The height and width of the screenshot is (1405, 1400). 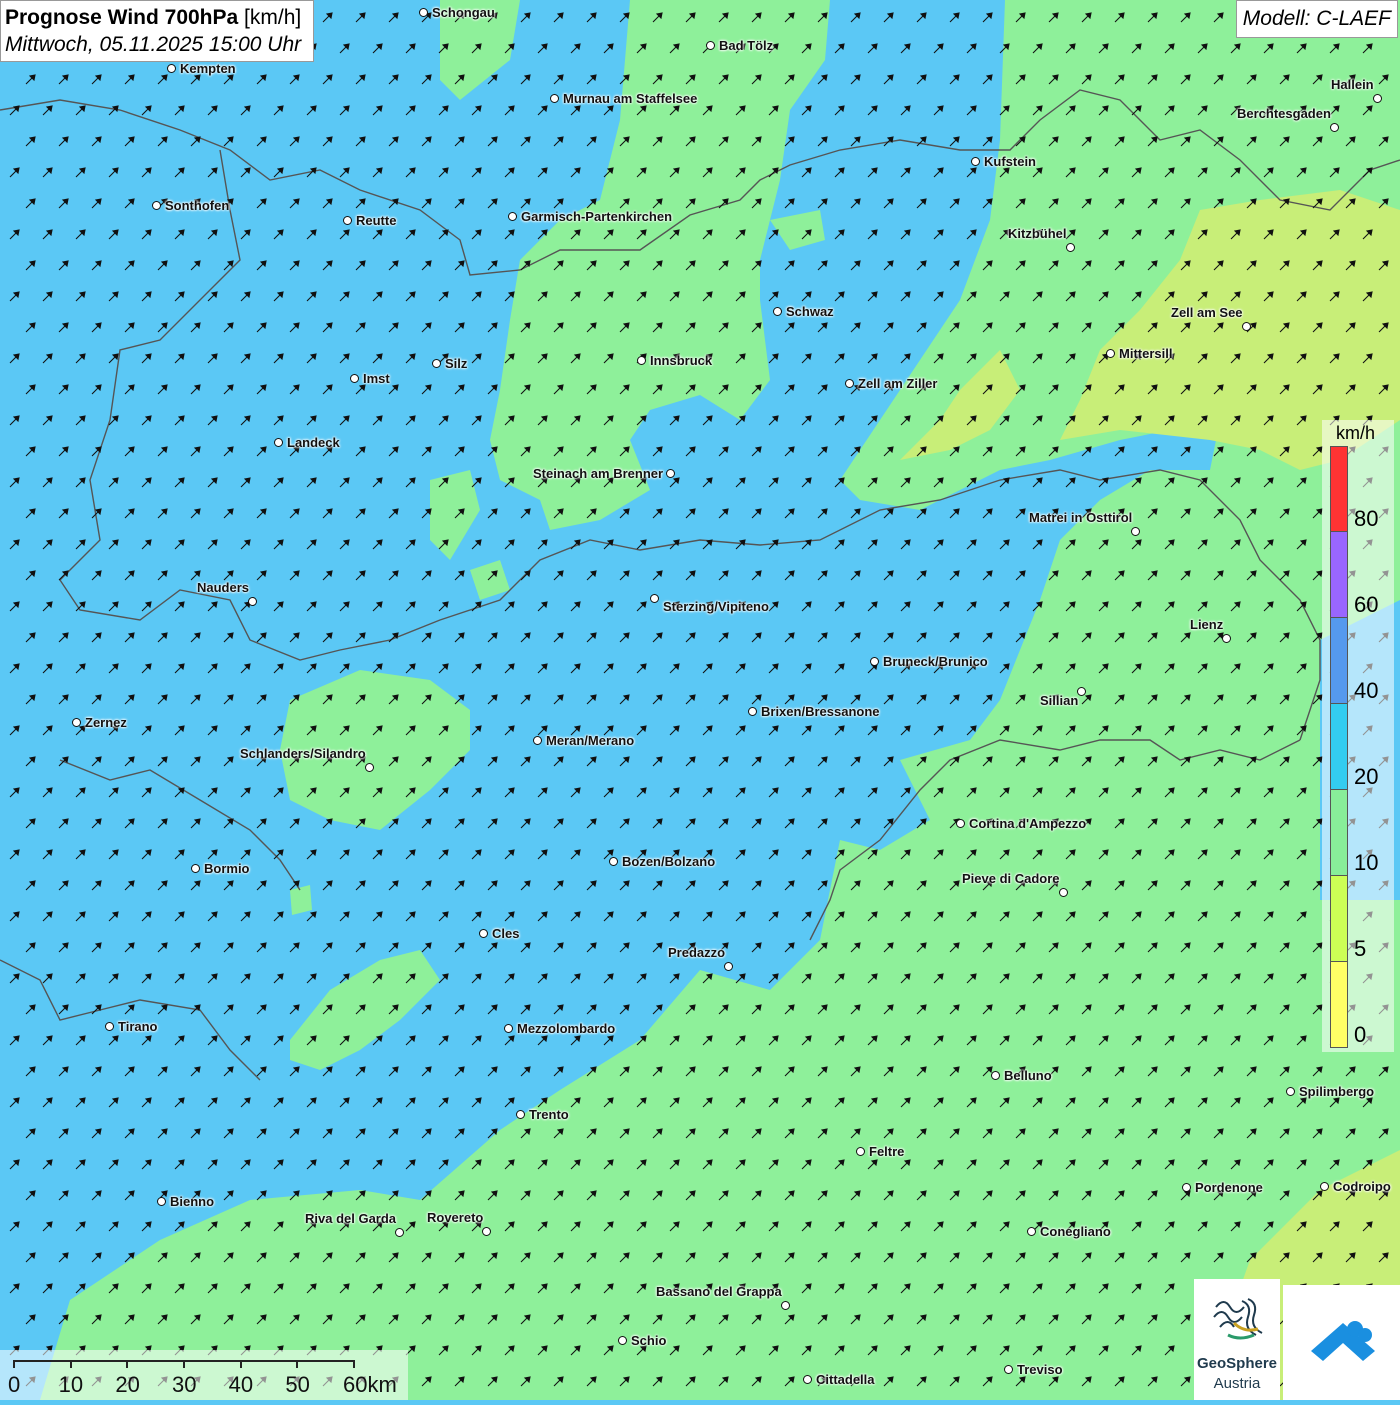 I want to click on city-label: Trento, so click(x=549, y=1114).